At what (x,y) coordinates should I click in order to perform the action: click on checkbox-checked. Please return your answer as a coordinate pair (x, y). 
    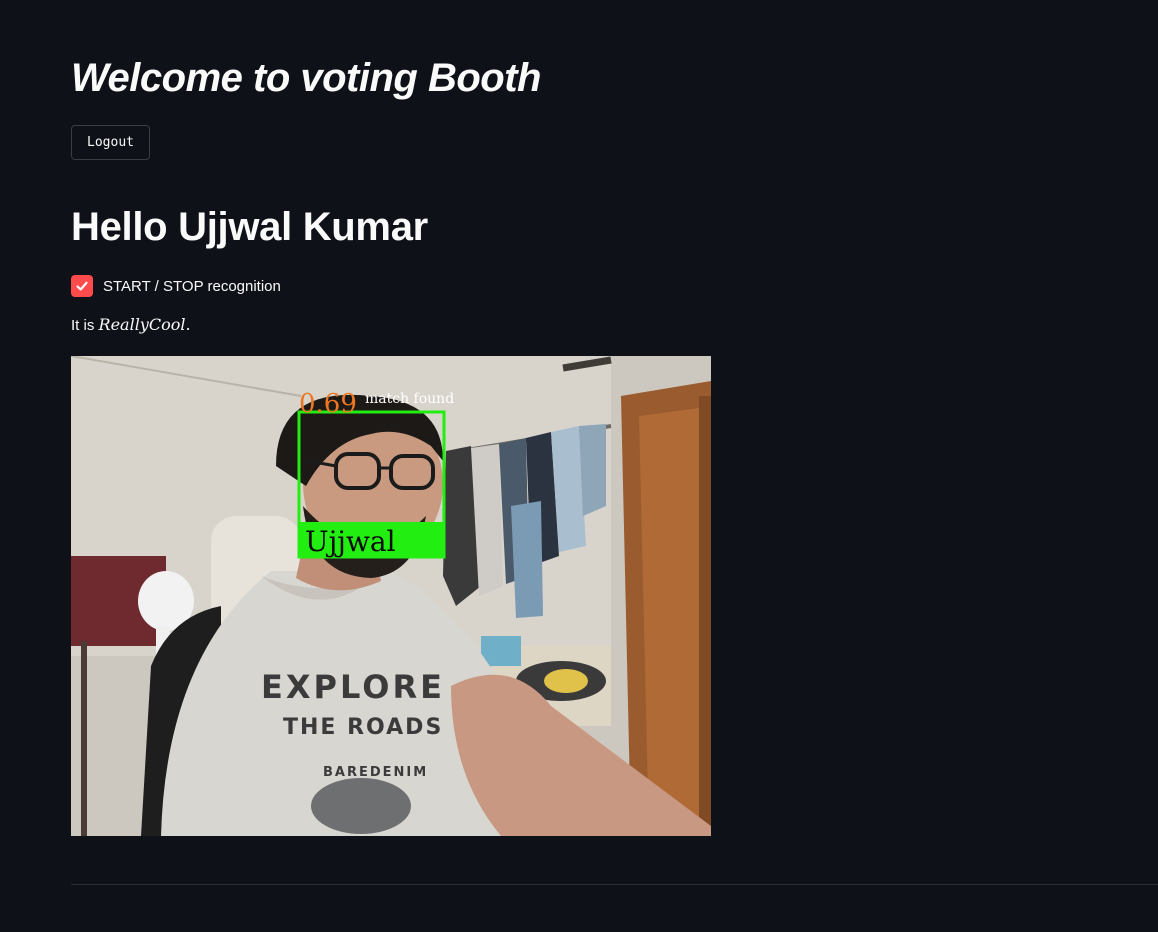
    Looking at the image, I should click on (82, 286).